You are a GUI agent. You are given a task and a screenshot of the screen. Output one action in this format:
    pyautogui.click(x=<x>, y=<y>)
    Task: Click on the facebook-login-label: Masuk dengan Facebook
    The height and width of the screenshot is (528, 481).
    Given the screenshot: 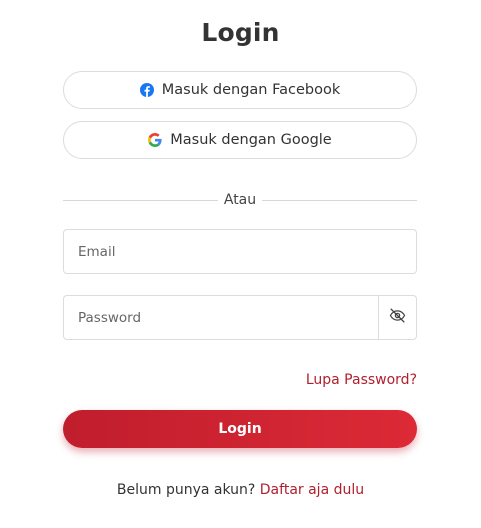 What is the action you would take?
    pyautogui.click(x=251, y=90)
    